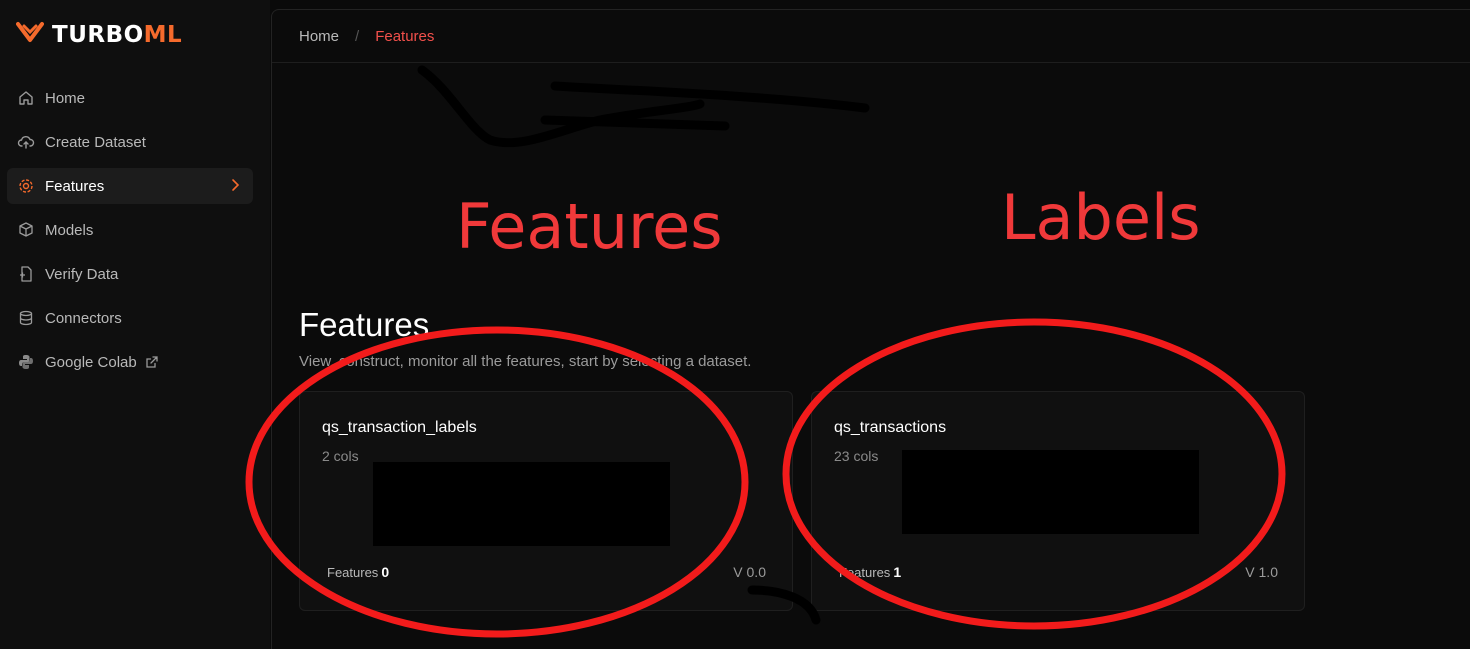 Image resolution: width=1470 pixels, height=649 pixels. What do you see at coordinates (26, 274) in the screenshot?
I see `file-check-icon` at bounding box center [26, 274].